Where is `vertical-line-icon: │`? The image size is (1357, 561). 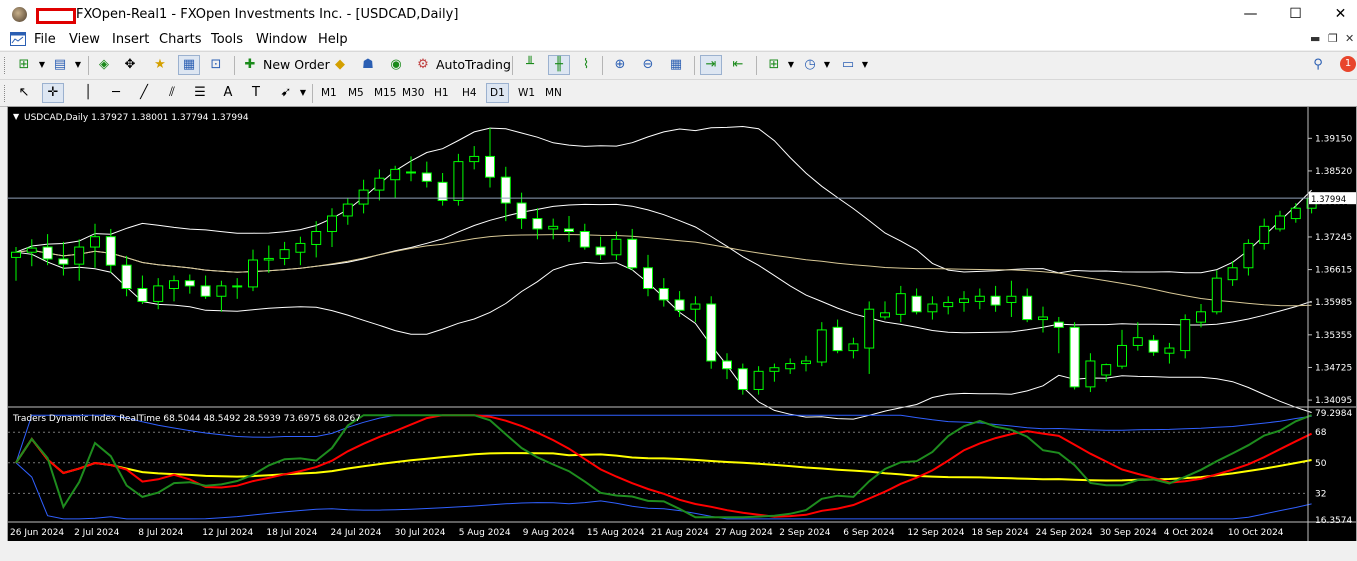 vertical-line-icon: │ is located at coordinates (88, 93).